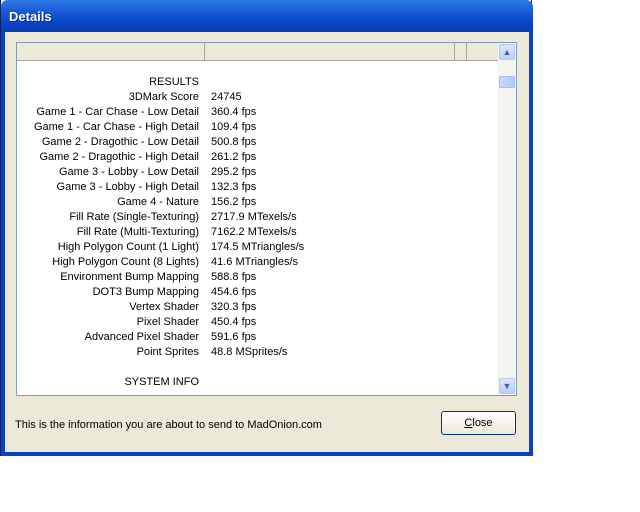 This screenshot has width=640, height=512. What do you see at coordinates (127, 187) in the screenshot?
I see `row-label: Game 3 - Lobby - High Detail` at bounding box center [127, 187].